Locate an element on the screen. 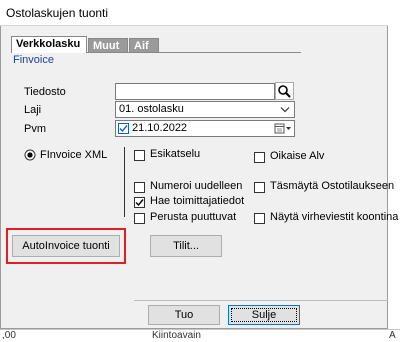  nayta-virheviestit-label: Näytä virheviestit koontina is located at coordinates (334, 217).